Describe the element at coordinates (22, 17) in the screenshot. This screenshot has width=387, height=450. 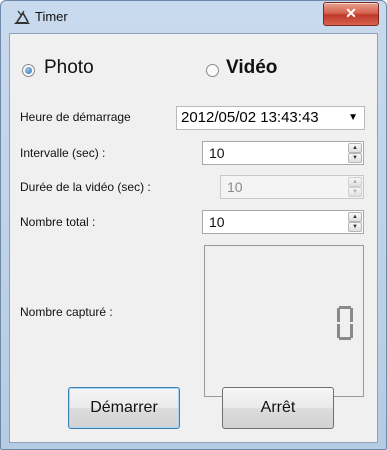
I see `timer-app-icon` at that location.